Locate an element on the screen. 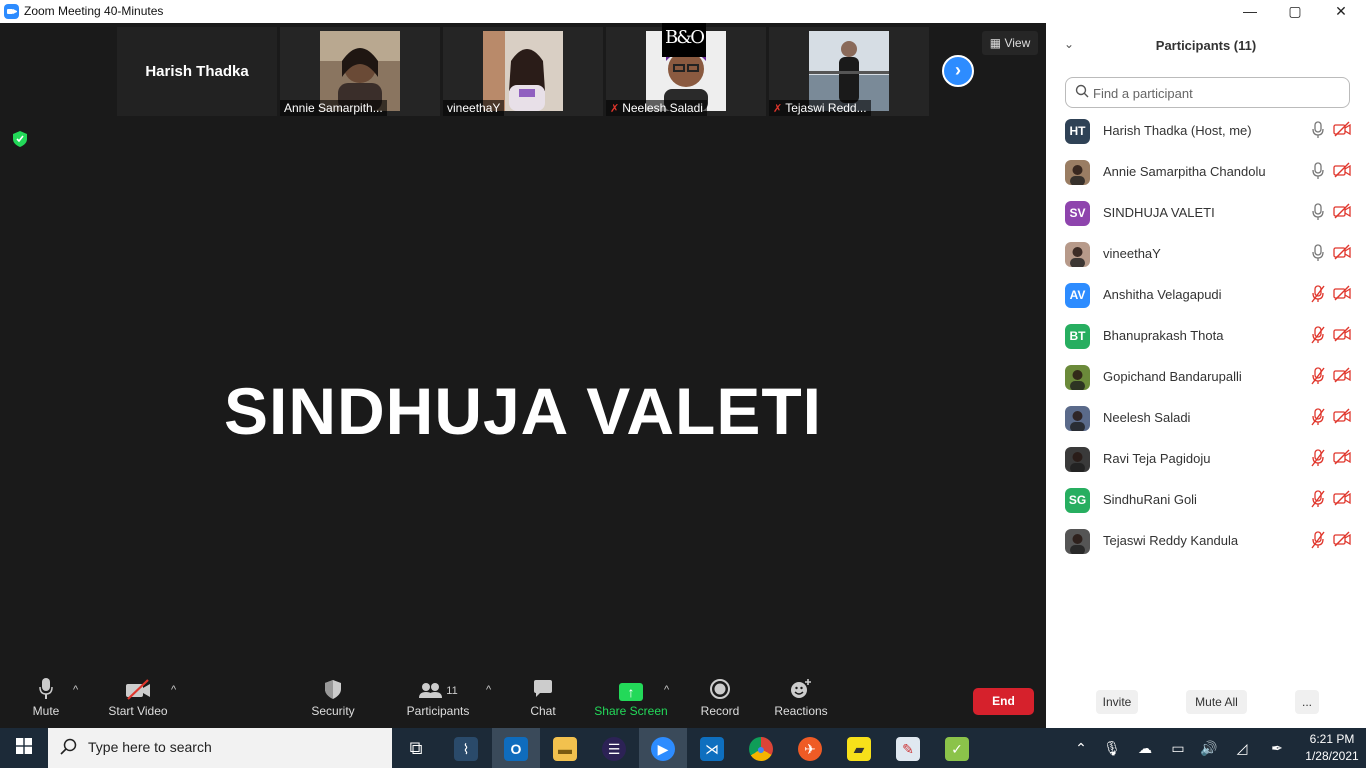  maximize-button: ▢ is located at coordinates (1295, 11).